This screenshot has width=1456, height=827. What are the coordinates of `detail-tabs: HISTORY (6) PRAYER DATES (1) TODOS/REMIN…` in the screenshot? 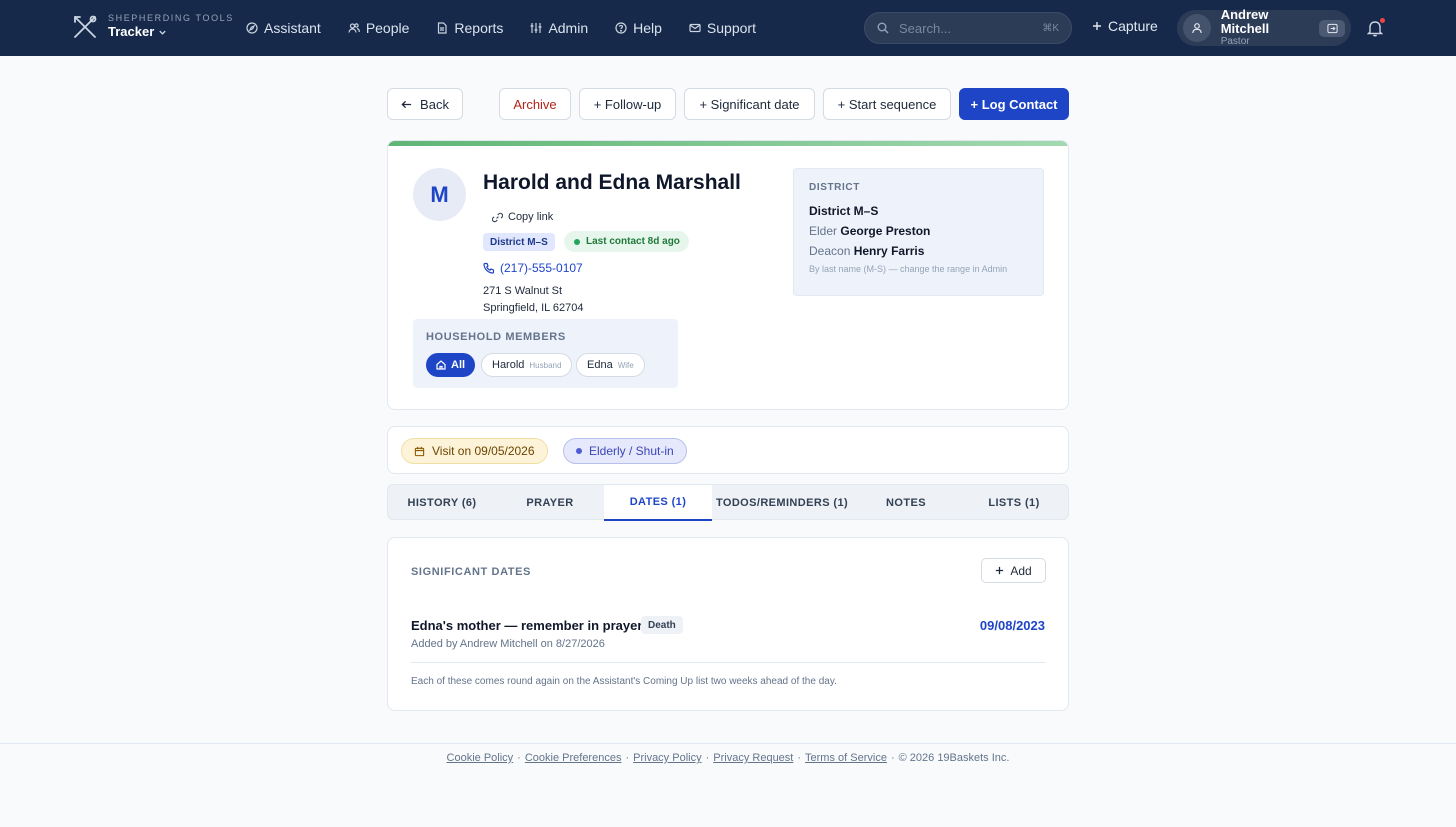 It's located at (728, 502).